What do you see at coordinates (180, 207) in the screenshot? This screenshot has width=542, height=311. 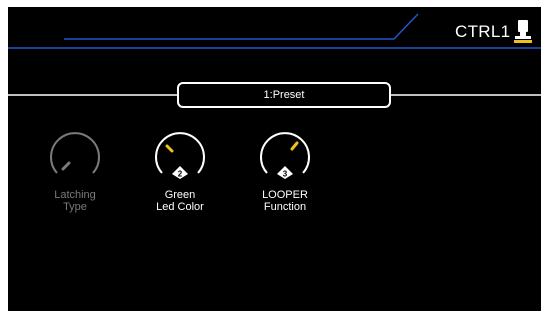 I see `knob-label-line2: Led Color` at bounding box center [180, 207].